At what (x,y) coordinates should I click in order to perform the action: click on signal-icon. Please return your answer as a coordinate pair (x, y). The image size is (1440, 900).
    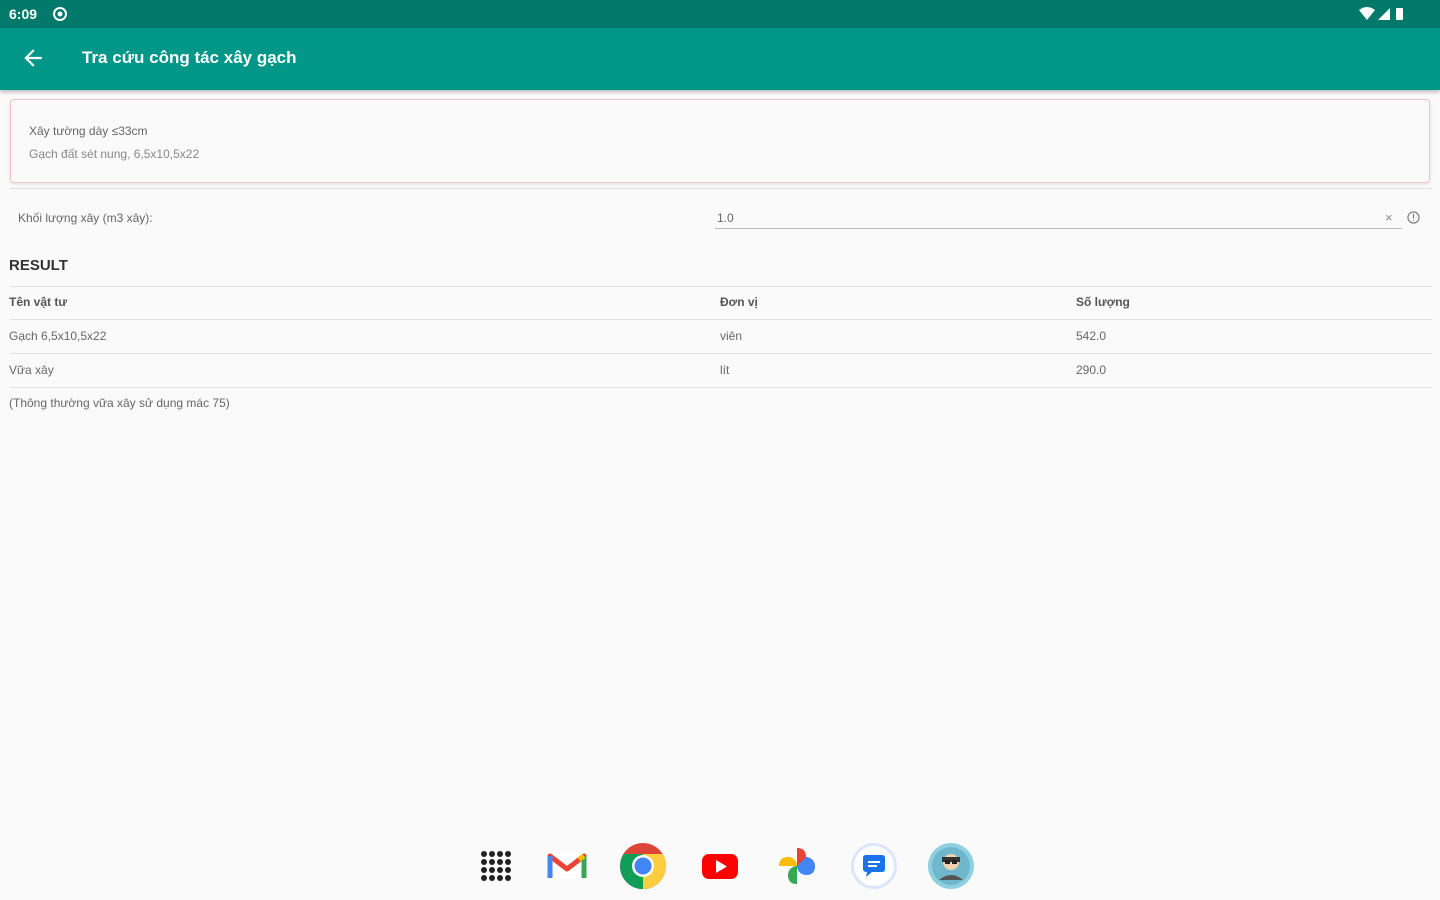
    Looking at the image, I should click on (1384, 14).